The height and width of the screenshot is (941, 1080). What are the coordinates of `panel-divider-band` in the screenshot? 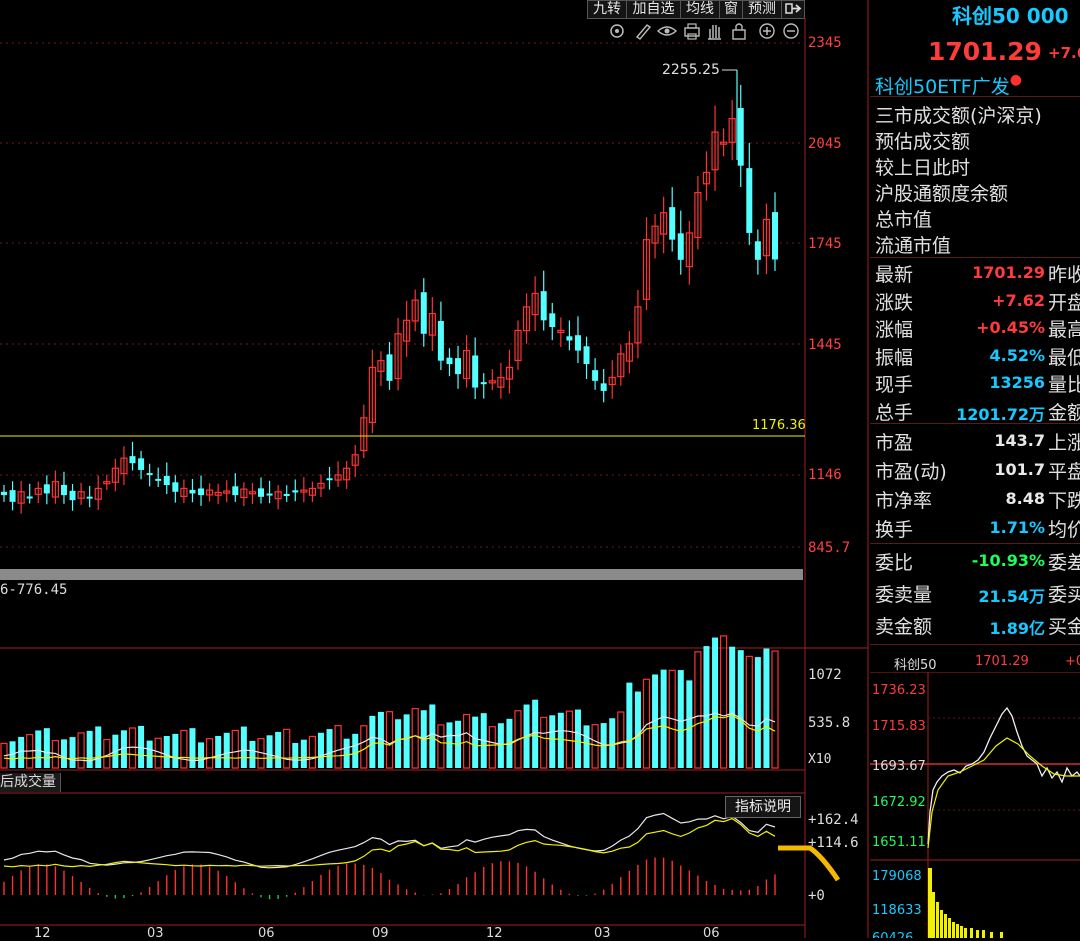 It's located at (401, 574).